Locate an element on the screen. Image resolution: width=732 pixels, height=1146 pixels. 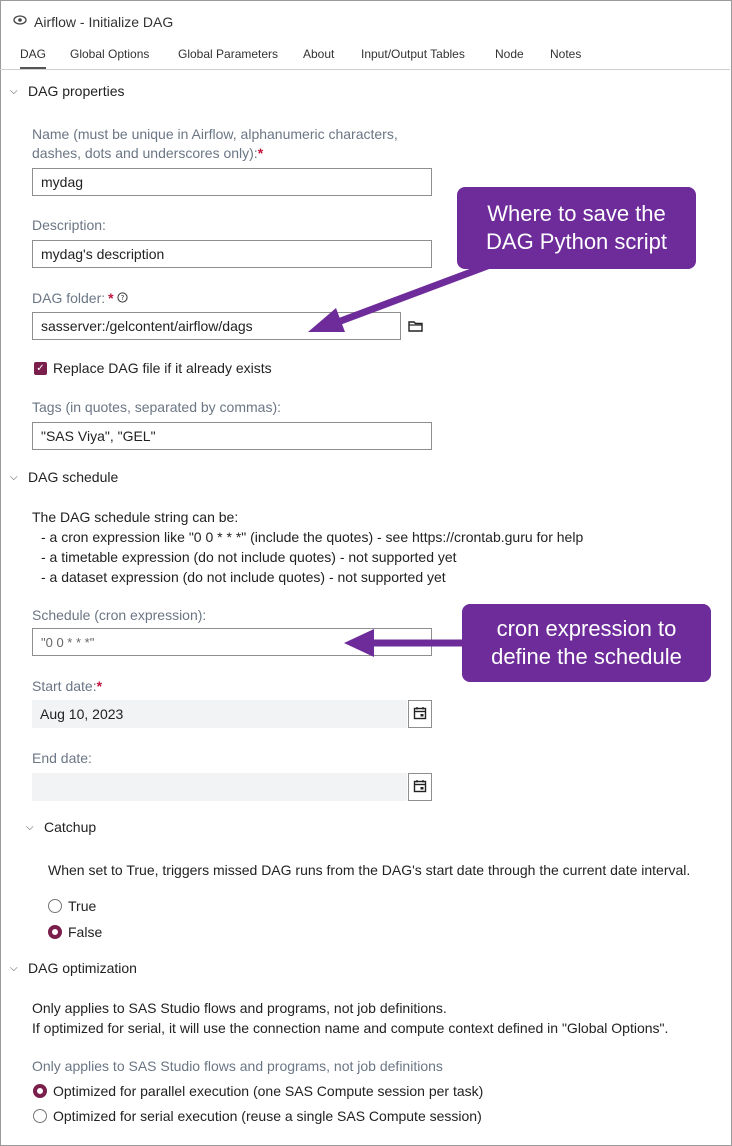
arrow-to-schedule is located at coordinates (403, 643).